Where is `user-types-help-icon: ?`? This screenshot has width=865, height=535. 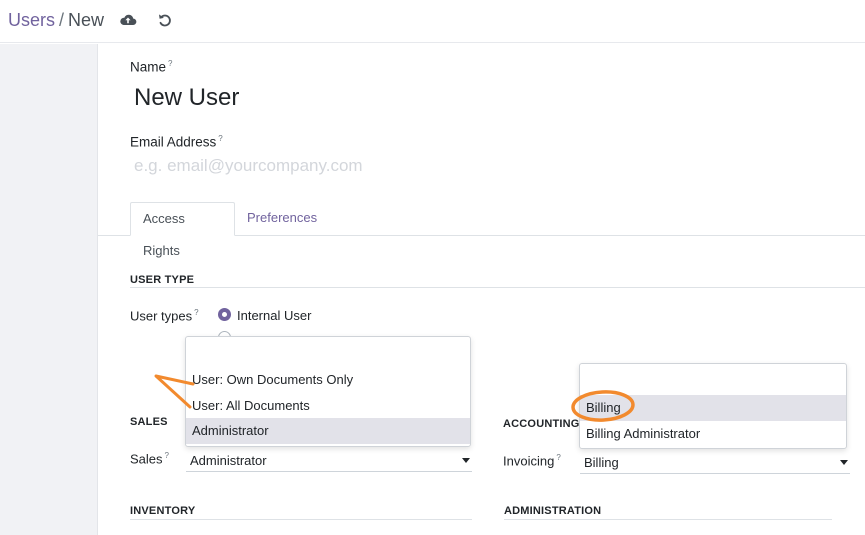
user-types-help-icon: ? is located at coordinates (196, 312).